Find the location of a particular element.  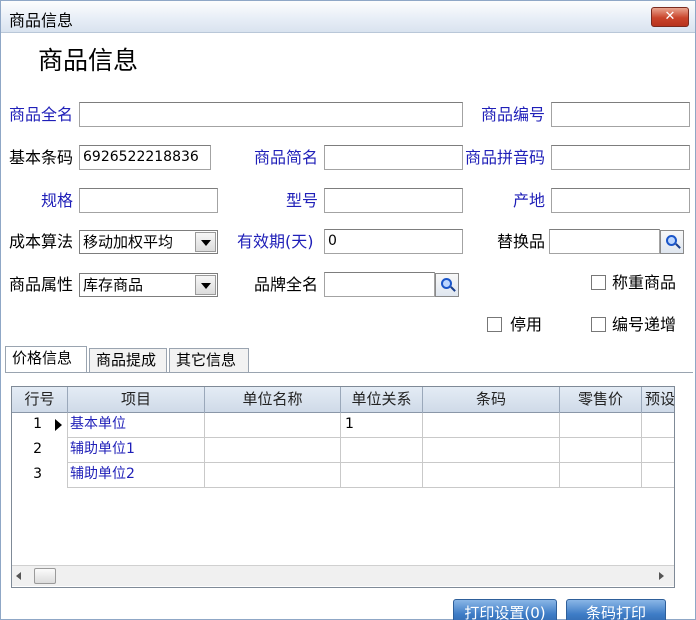

brand-input is located at coordinates (379, 284).